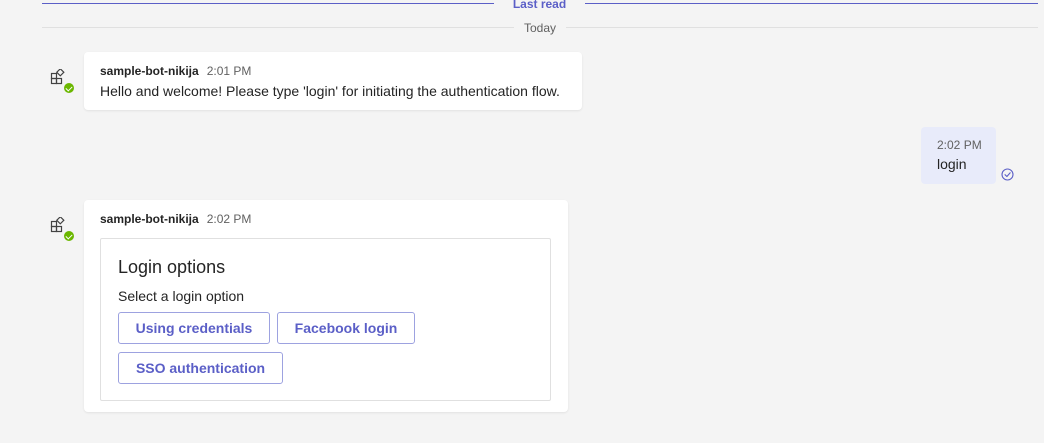 The image size is (1044, 443). What do you see at coordinates (952, 164) in the screenshot?
I see `message-text: login` at bounding box center [952, 164].